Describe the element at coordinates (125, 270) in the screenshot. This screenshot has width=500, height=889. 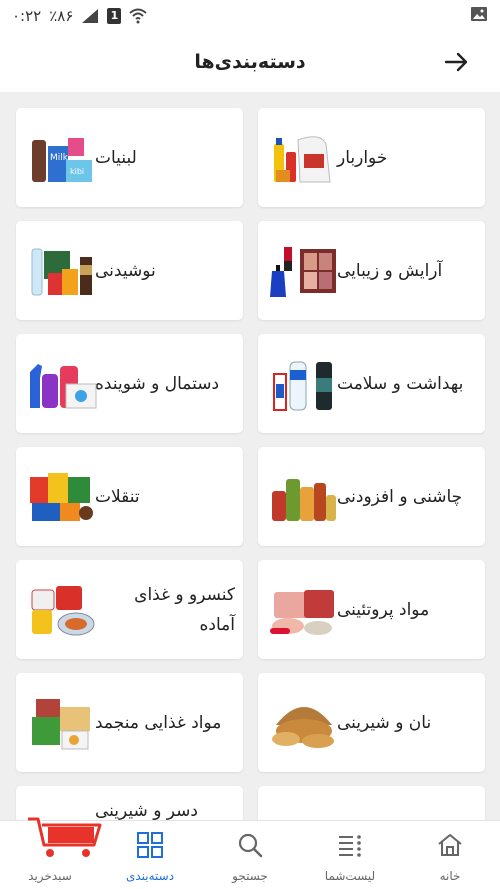
I see `category-label: نوشیدنی` at that location.